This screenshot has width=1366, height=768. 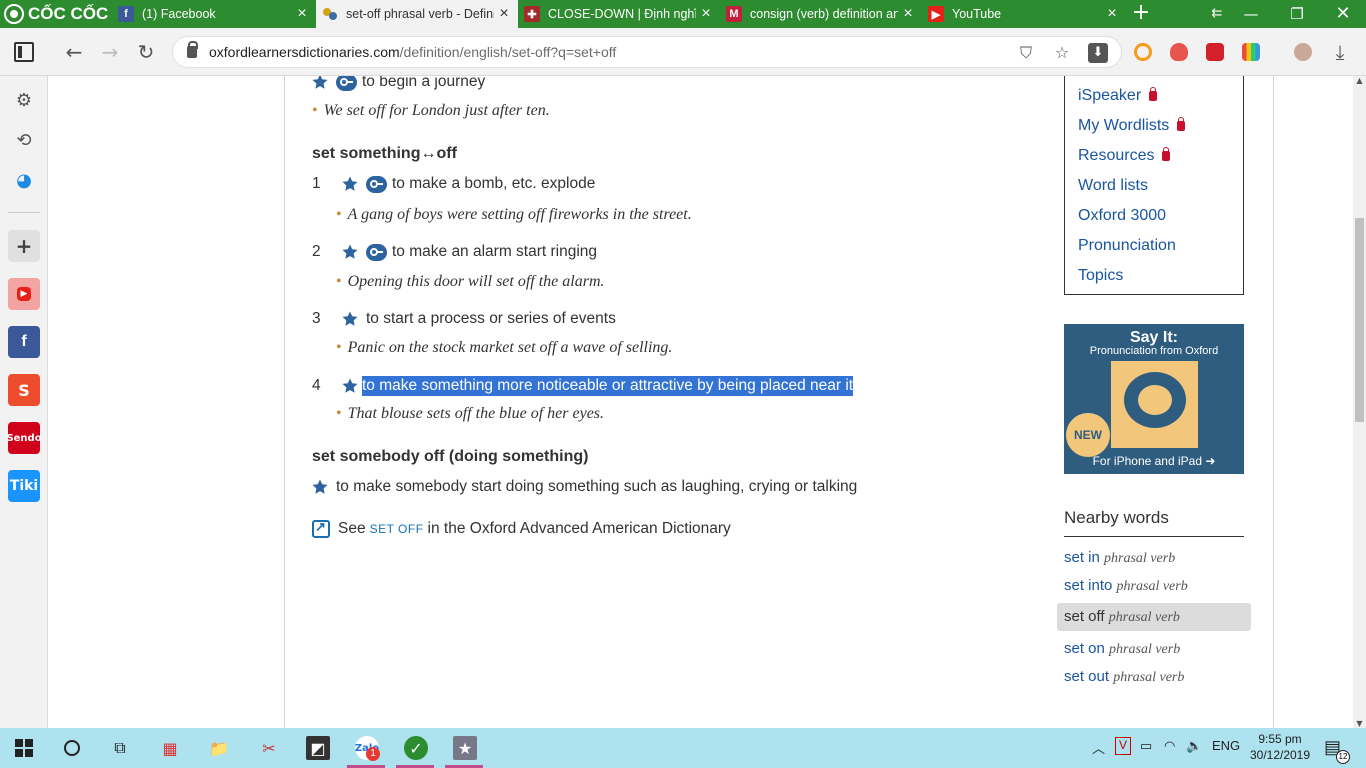 I want to click on add-app-button: +, so click(x=24, y=246).